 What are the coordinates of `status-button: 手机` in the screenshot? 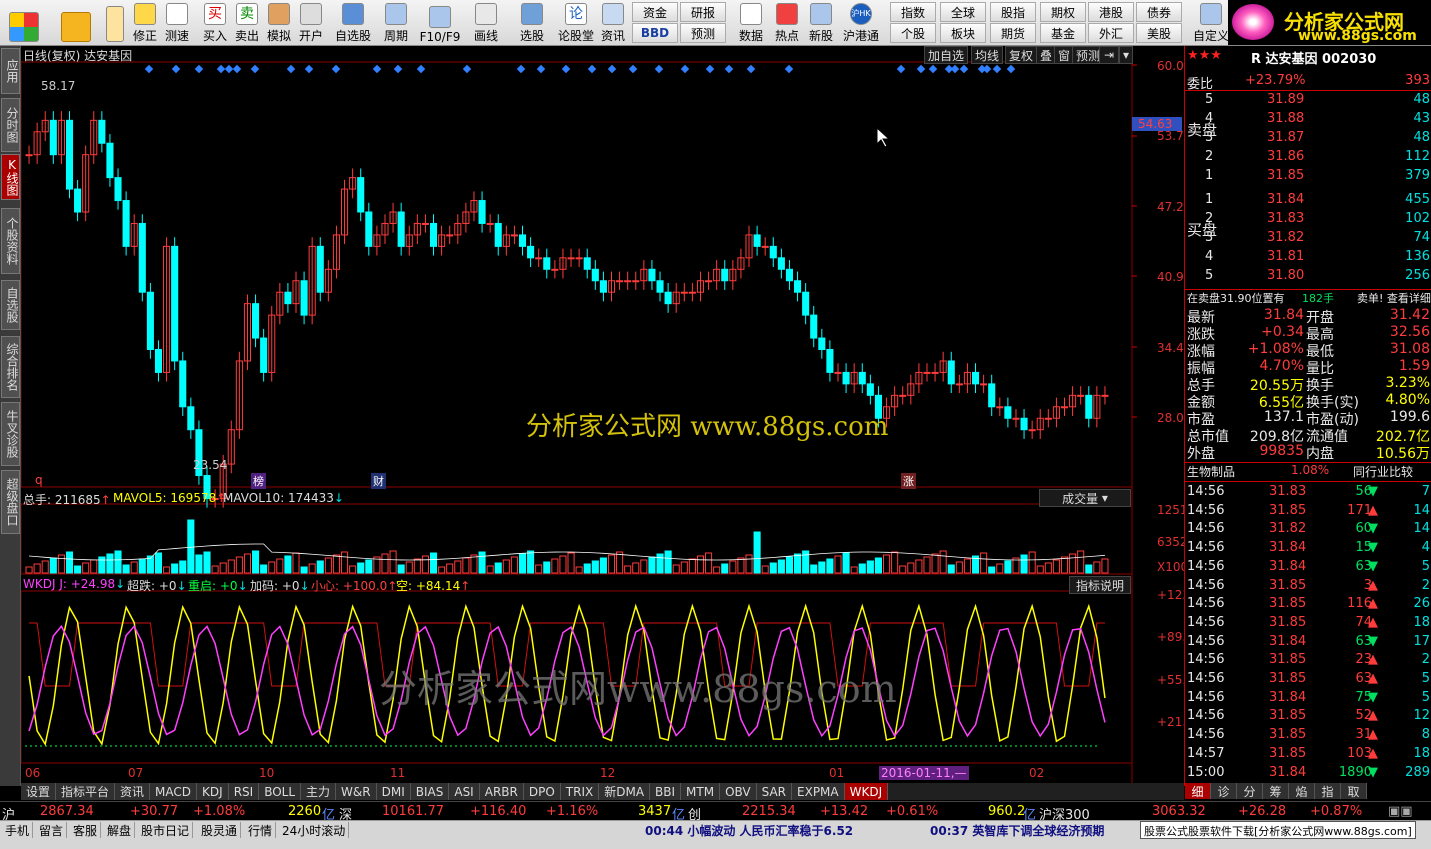 It's located at (18, 830).